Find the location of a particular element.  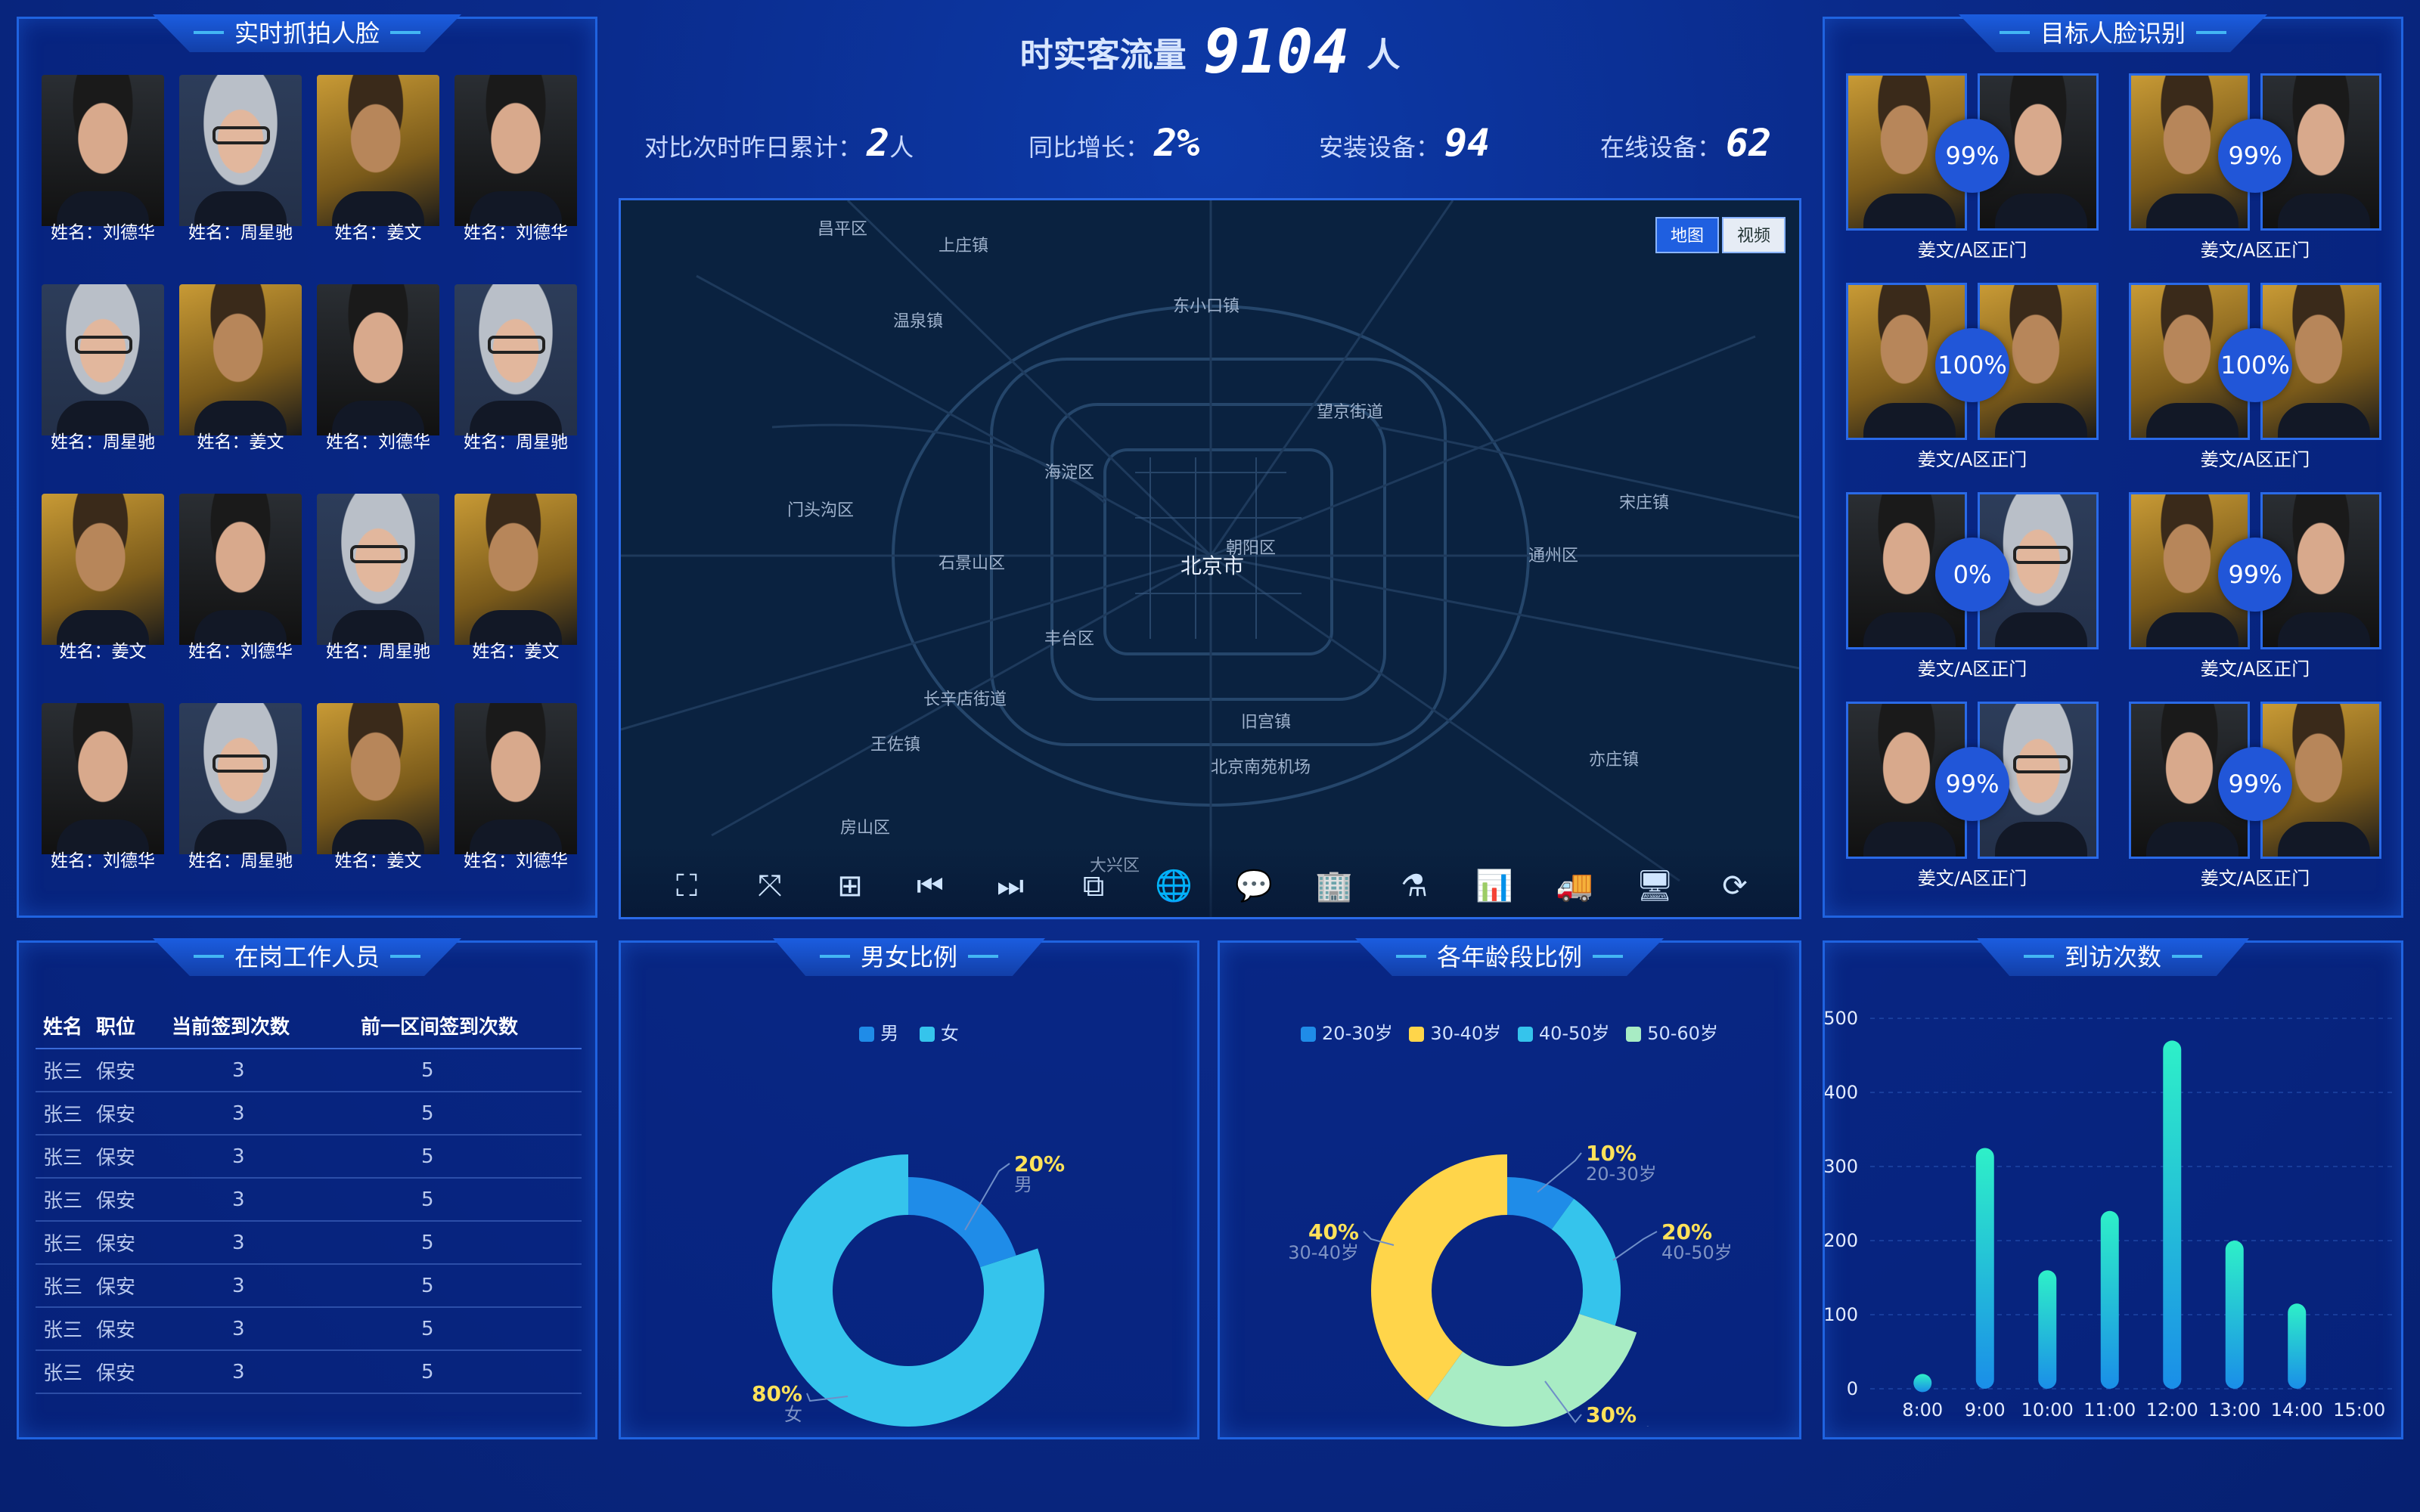

col-role: 职位 is located at coordinates (116, 1027).